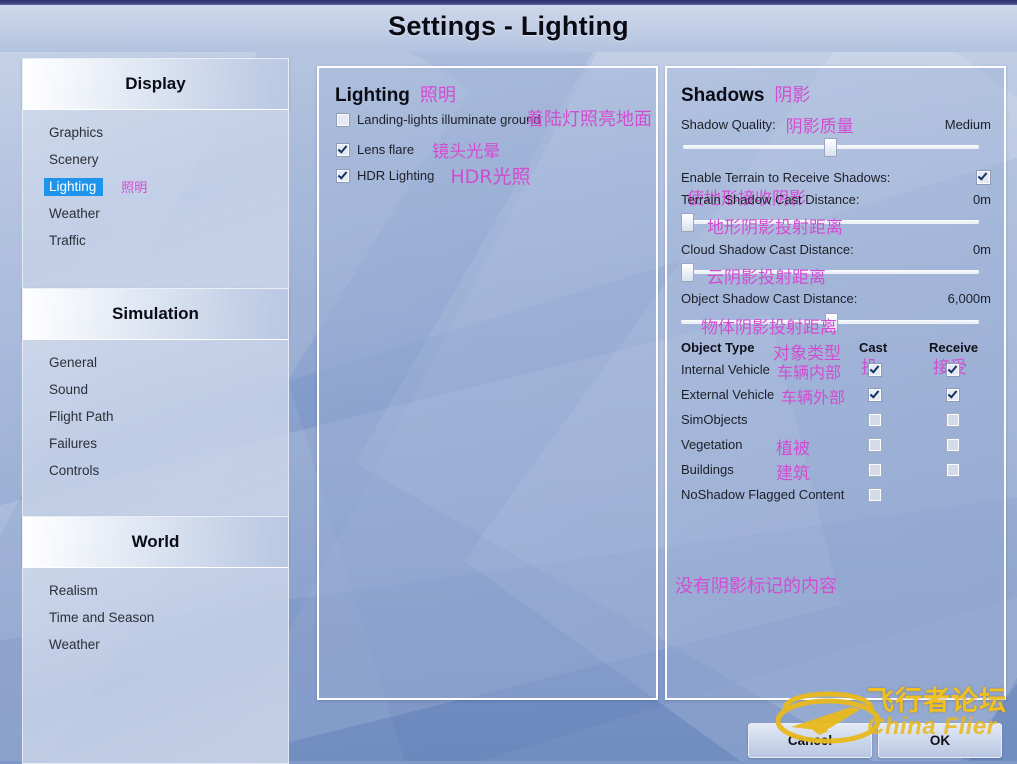  I want to click on sidebar-item-lighting: Lighting 照明, so click(155, 186).